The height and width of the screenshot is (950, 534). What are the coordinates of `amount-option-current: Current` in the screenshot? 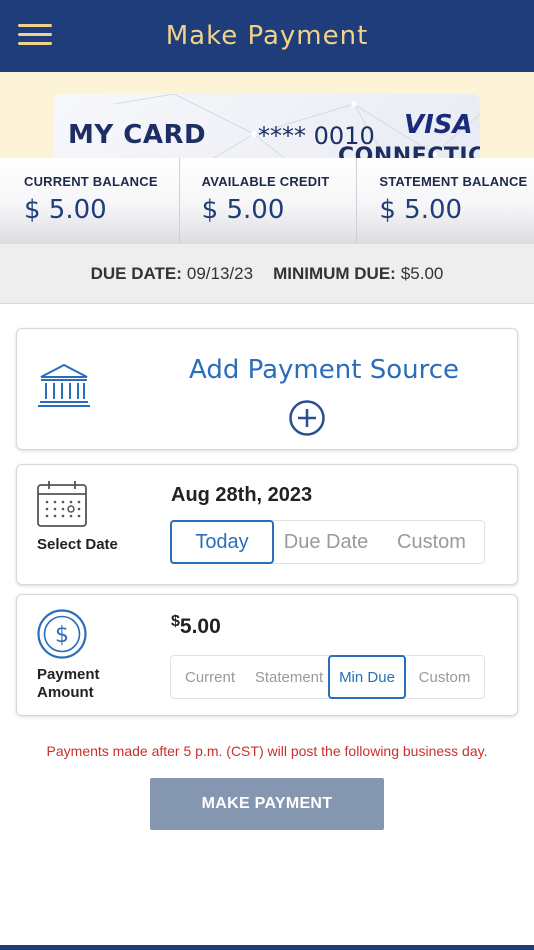 It's located at (210, 677).